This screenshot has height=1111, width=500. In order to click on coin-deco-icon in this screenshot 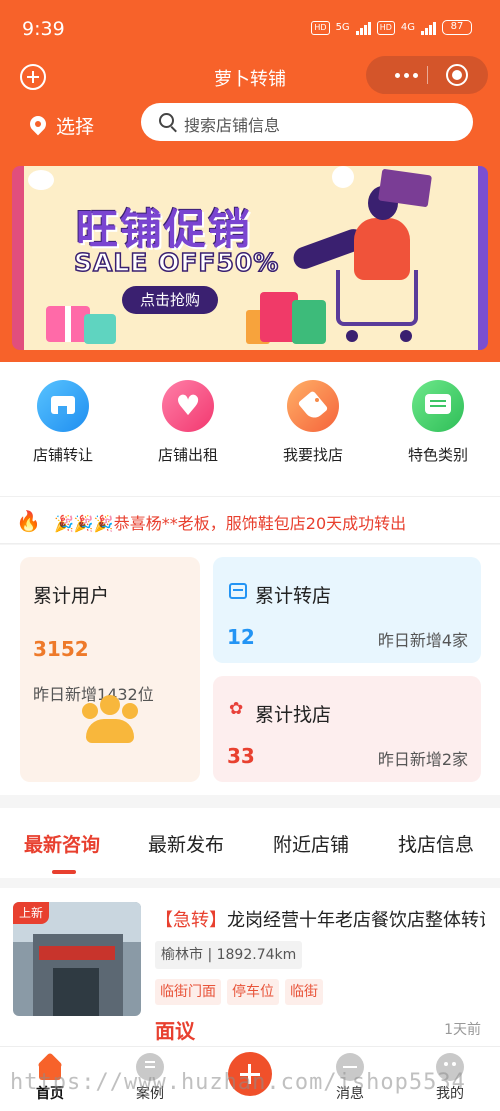, I will do `click(343, 177)`.